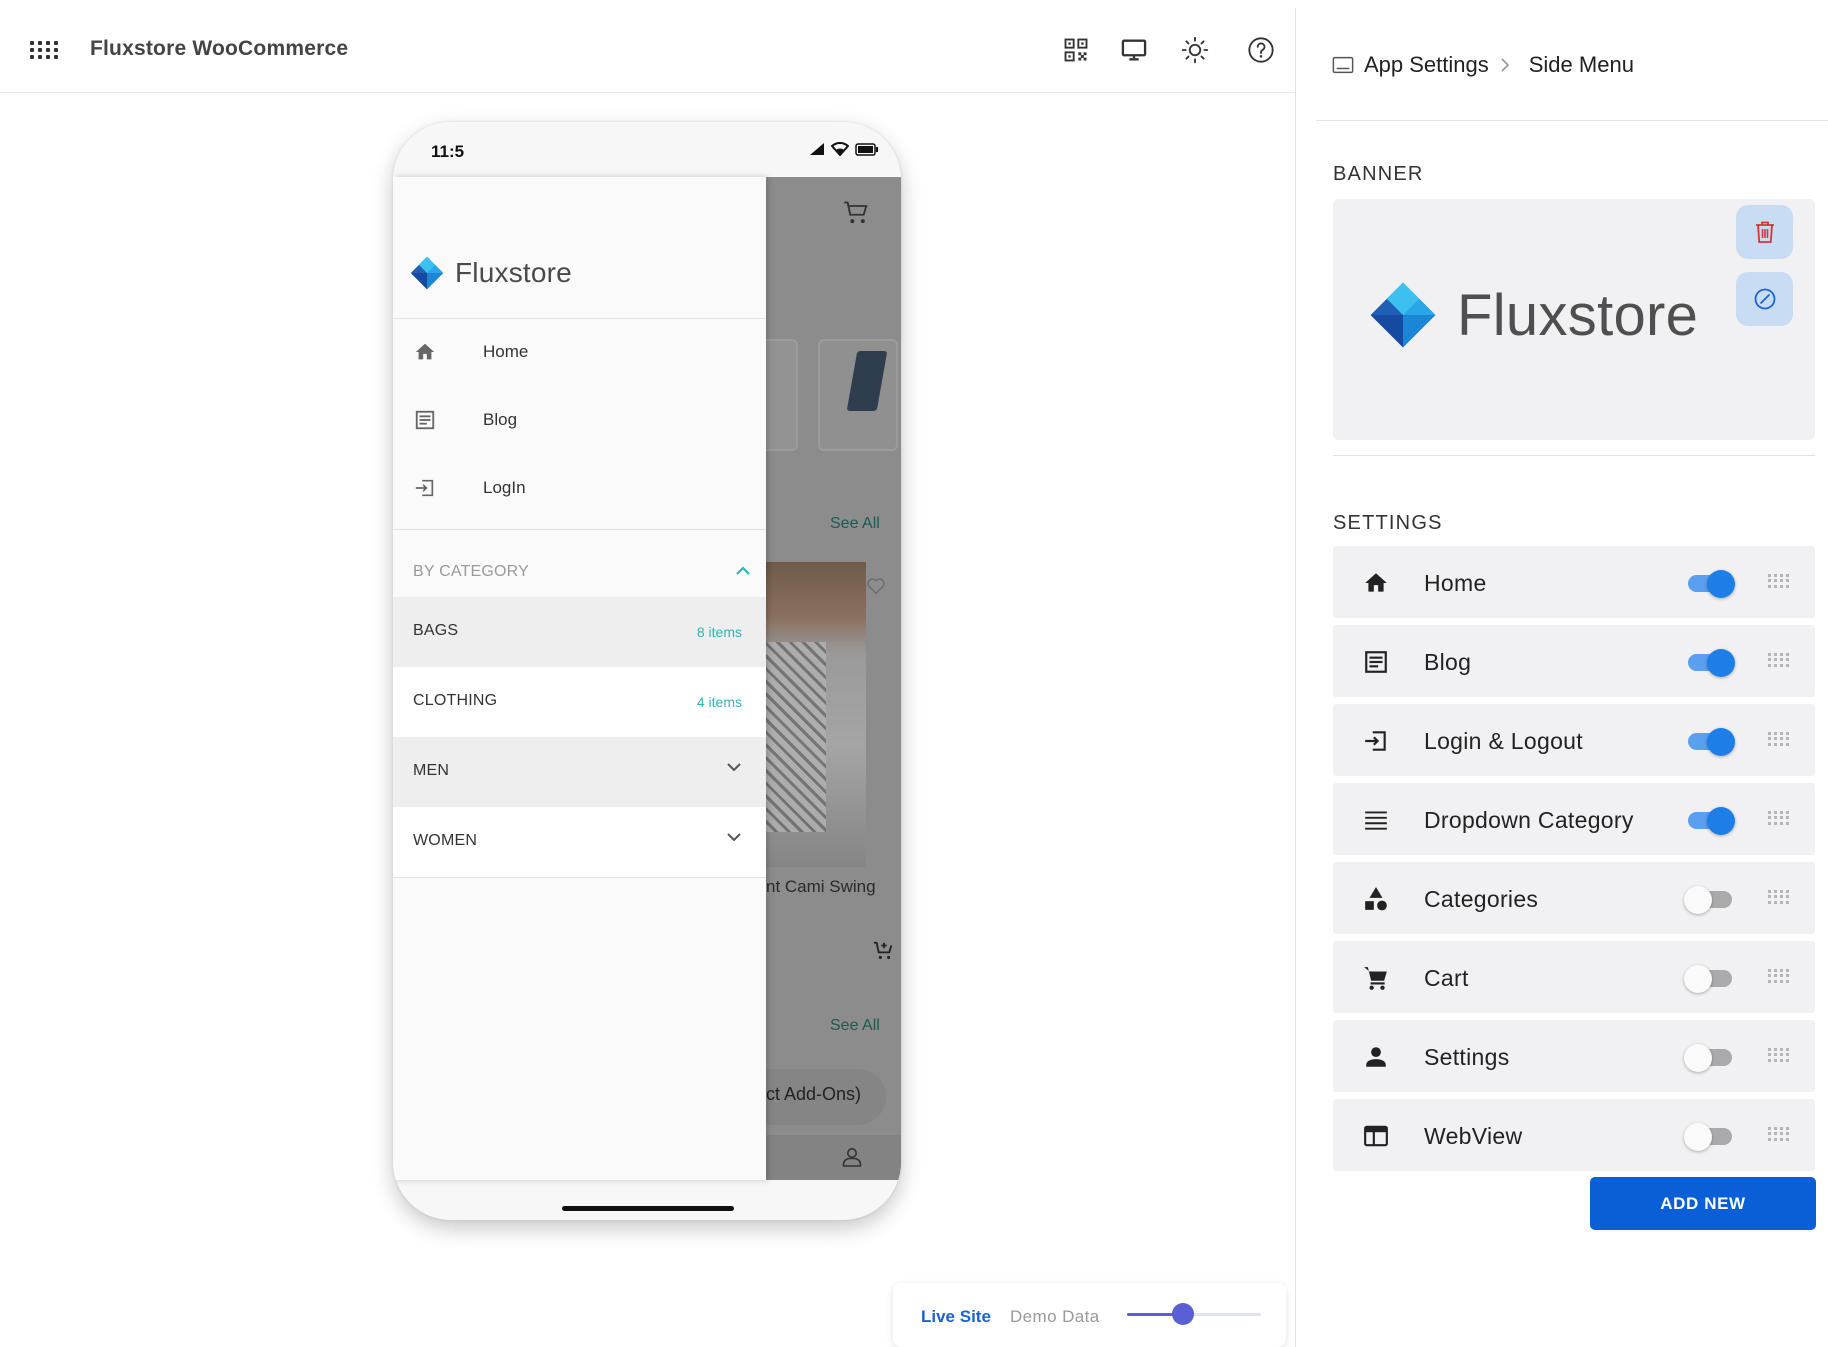 Image resolution: width=1828 pixels, height=1347 pixels. Describe the element at coordinates (814, 1094) in the screenshot. I see `promo-pill-text: ct Add-Ons)` at that location.